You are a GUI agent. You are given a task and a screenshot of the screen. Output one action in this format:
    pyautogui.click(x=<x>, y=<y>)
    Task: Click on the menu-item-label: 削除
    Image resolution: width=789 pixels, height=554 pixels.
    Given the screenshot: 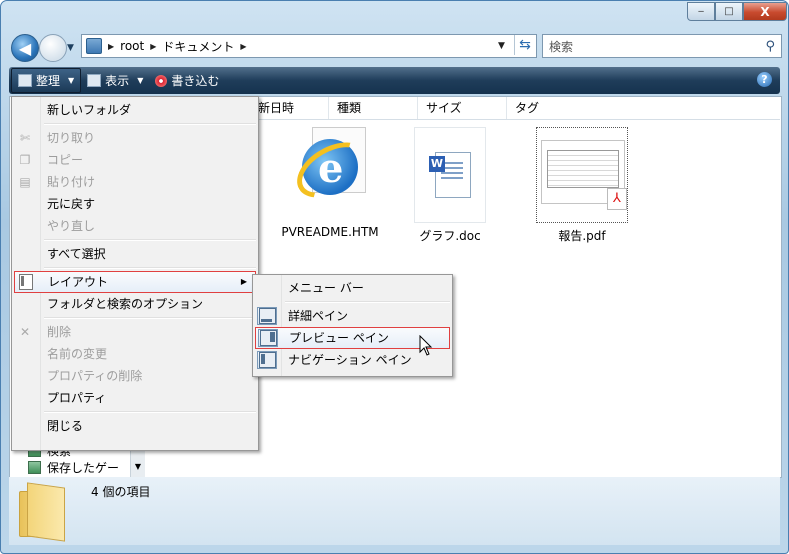 What is the action you would take?
    pyautogui.click(x=59, y=332)
    